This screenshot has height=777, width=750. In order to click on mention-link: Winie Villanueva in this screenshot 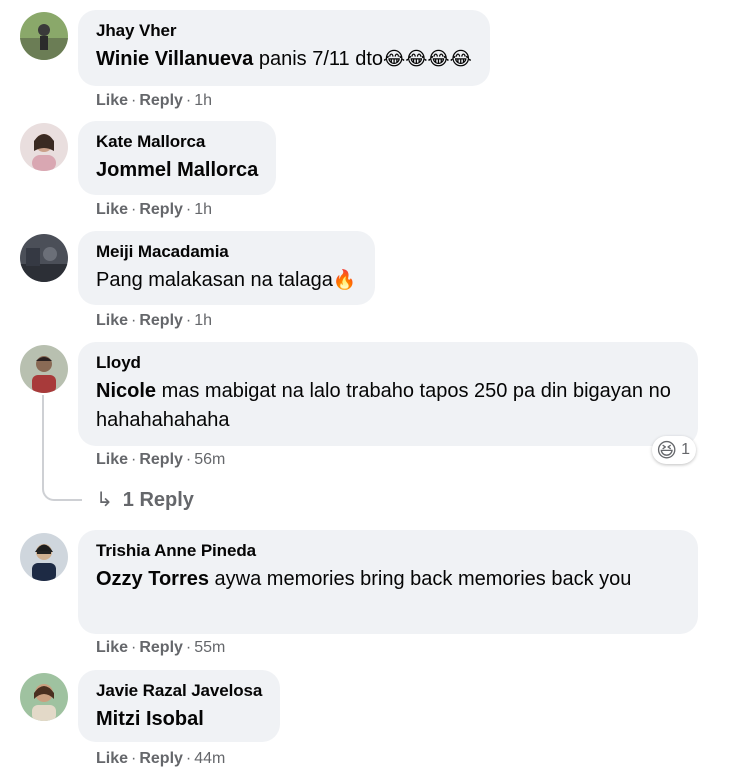, I will do `click(174, 59)`.